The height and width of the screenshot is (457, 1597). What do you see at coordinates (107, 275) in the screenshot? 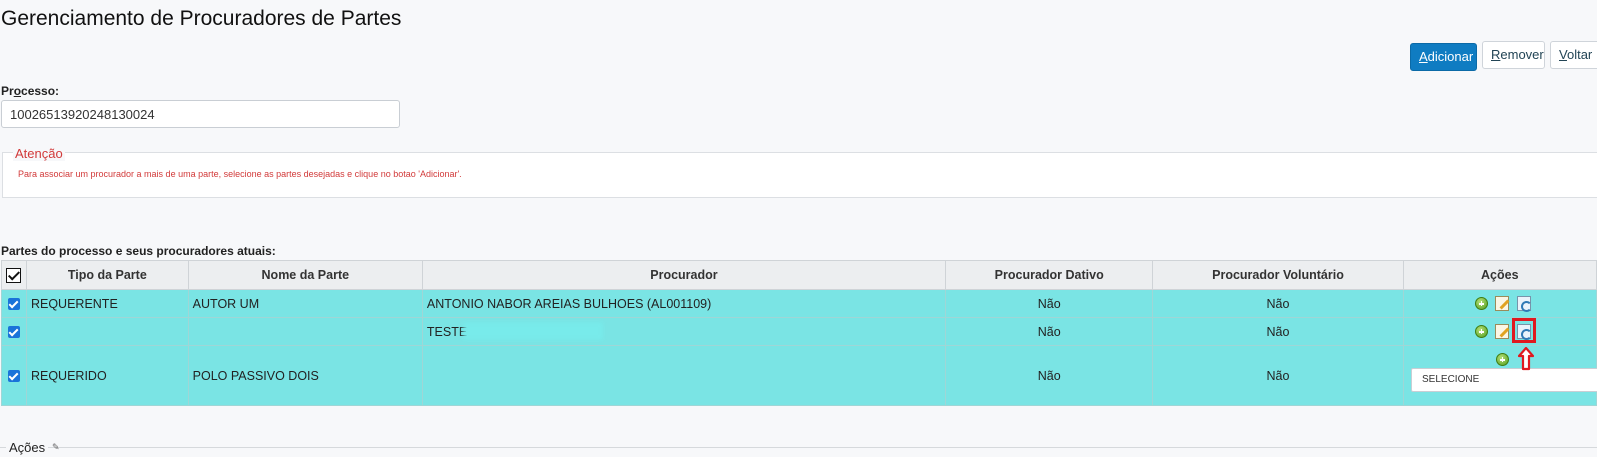
I see `col-tipo: Tipo da Parte` at bounding box center [107, 275].